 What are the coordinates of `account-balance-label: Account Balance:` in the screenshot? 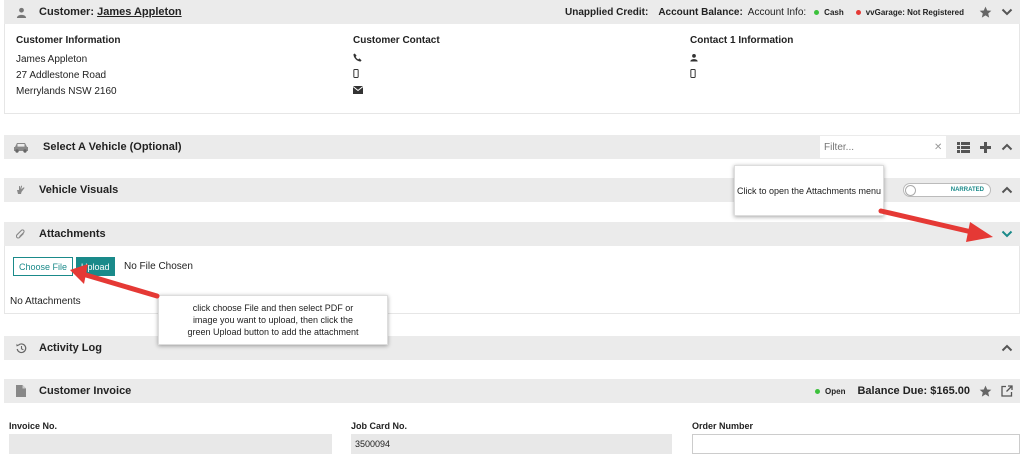 It's located at (700, 12).